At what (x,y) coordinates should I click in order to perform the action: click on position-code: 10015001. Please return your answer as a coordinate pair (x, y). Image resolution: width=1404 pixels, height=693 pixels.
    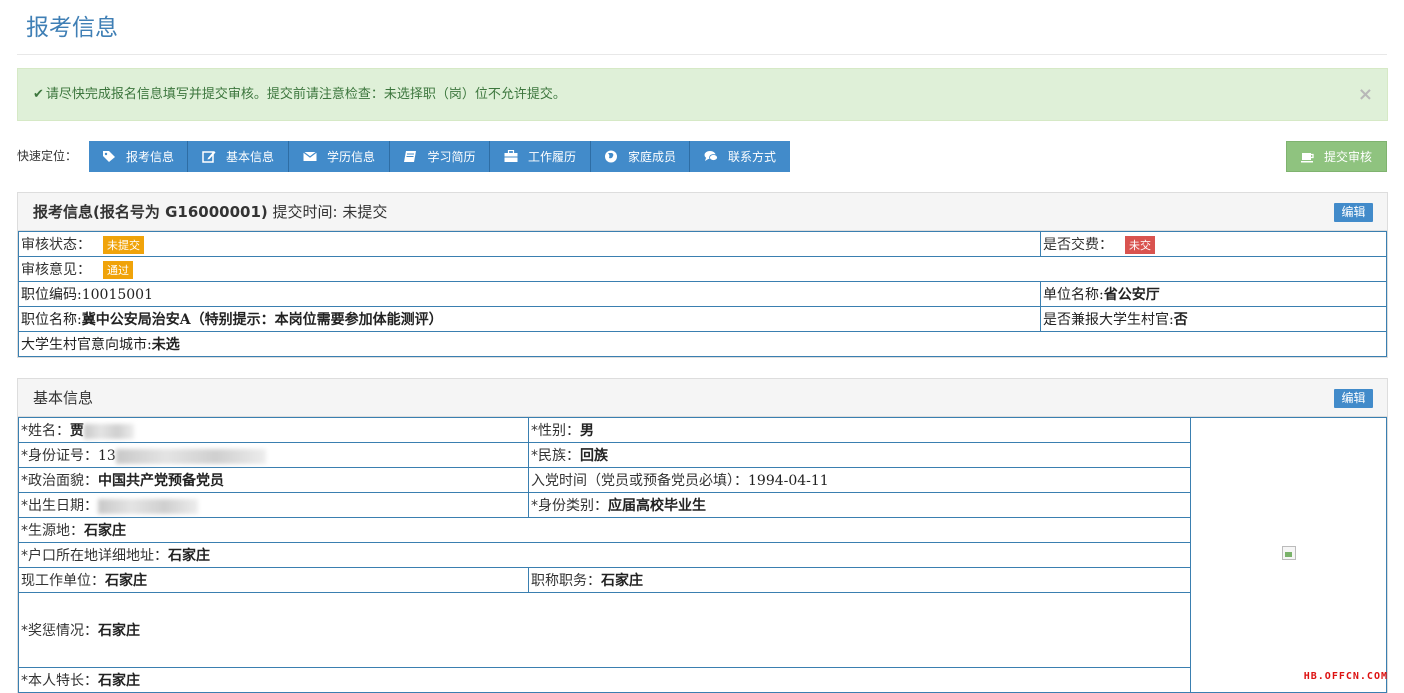
    Looking at the image, I should click on (117, 295).